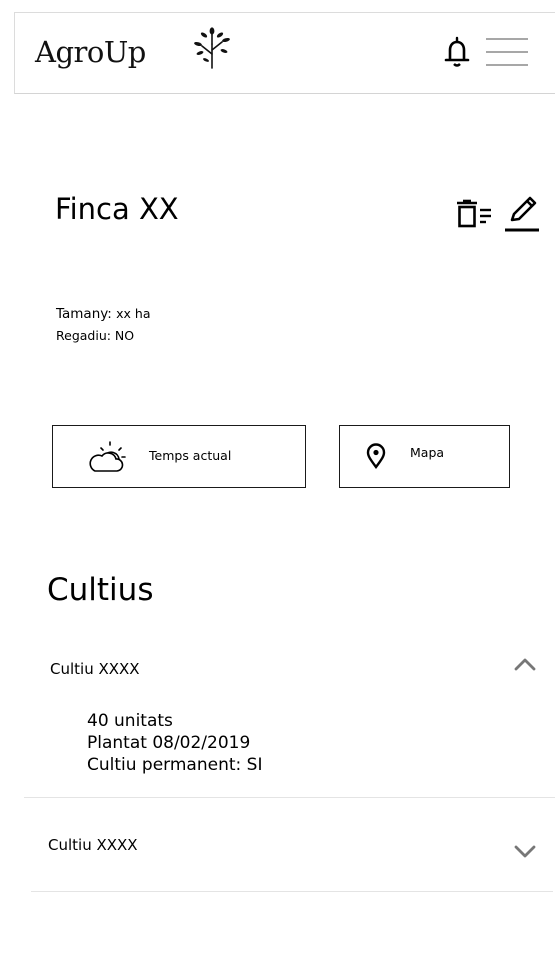 Image resolution: width=555 pixels, height=956 pixels. Describe the element at coordinates (427, 452) in the screenshot. I see `map-button-label: Mapa` at that location.